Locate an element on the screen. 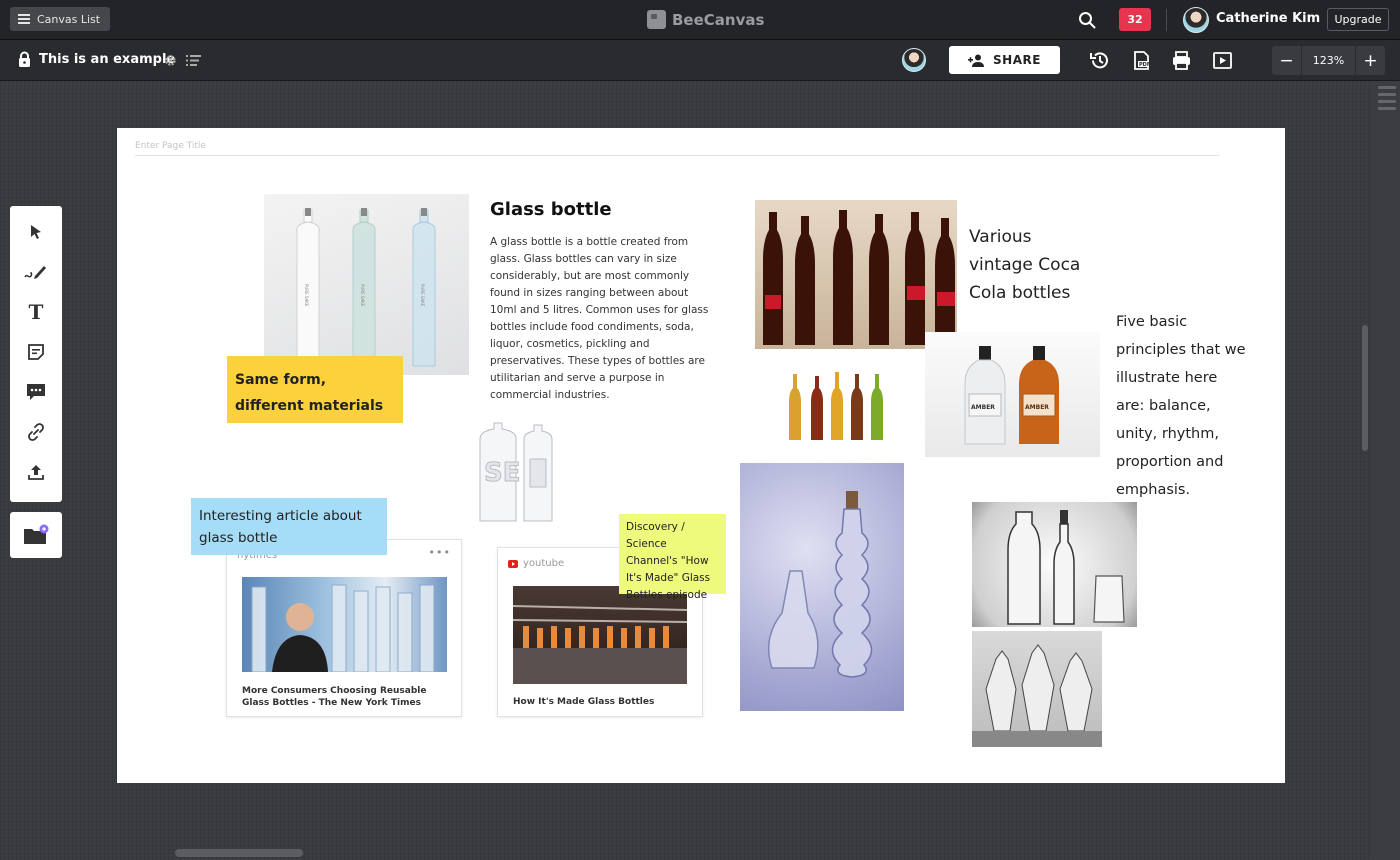  coca-cola-bottles-image is located at coordinates (856, 274).